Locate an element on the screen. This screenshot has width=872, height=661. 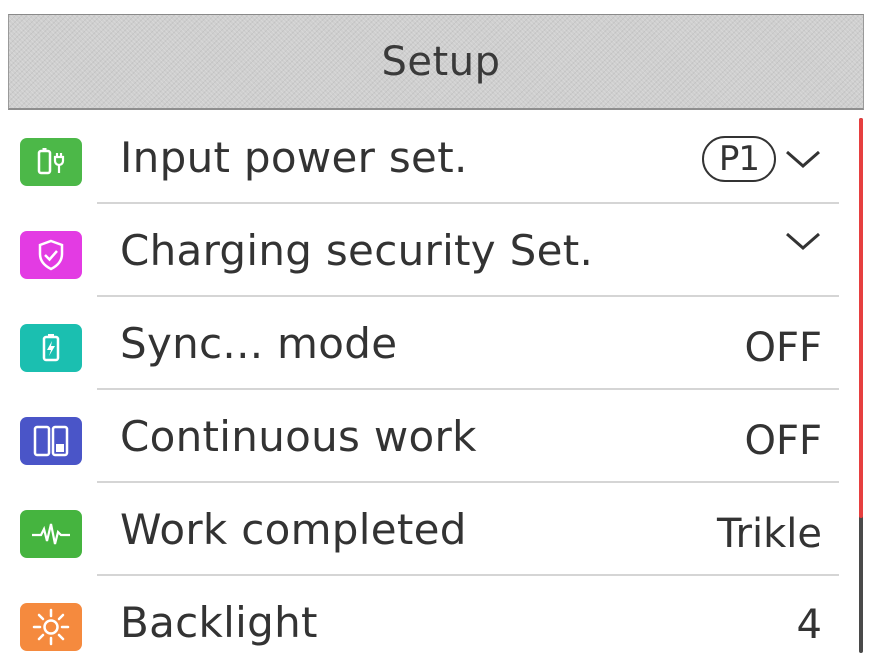
charging-security-dropdown is located at coordinates (803, 241).